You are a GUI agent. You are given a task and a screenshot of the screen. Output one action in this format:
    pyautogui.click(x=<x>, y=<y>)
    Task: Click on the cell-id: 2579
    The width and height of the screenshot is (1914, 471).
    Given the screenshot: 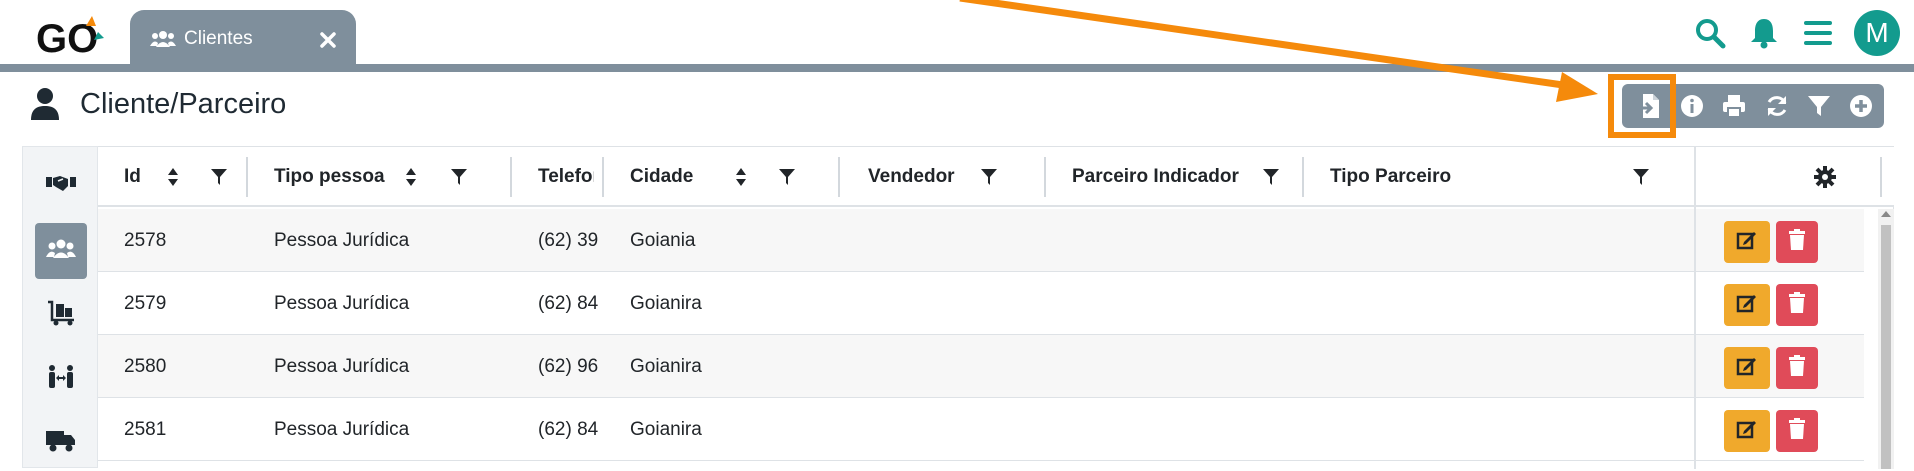 What is the action you would take?
    pyautogui.click(x=145, y=303)
    